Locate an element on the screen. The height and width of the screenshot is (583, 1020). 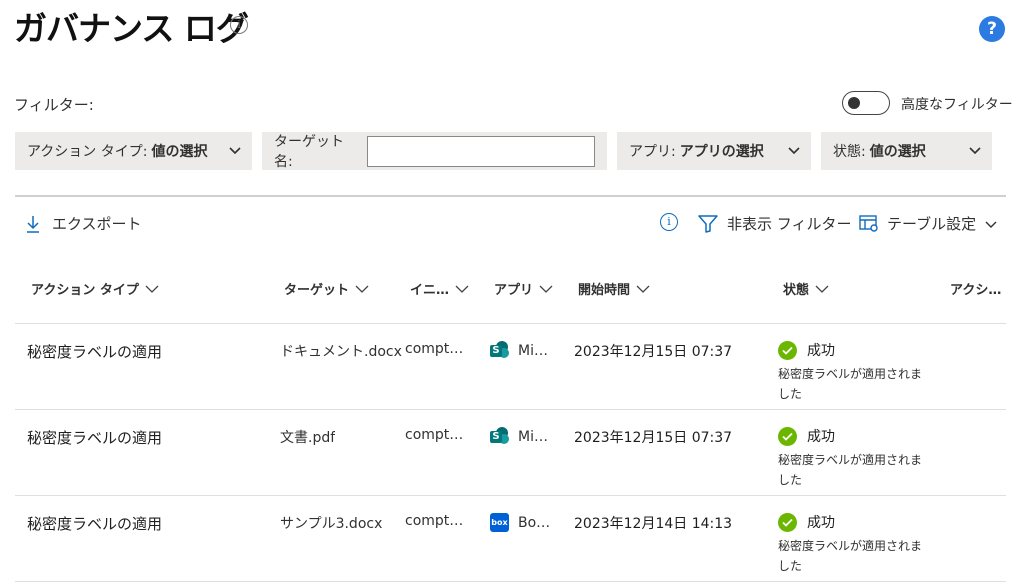
app-dropdown: アプリ: アプリの選択 is located at coordinates (714, 151).